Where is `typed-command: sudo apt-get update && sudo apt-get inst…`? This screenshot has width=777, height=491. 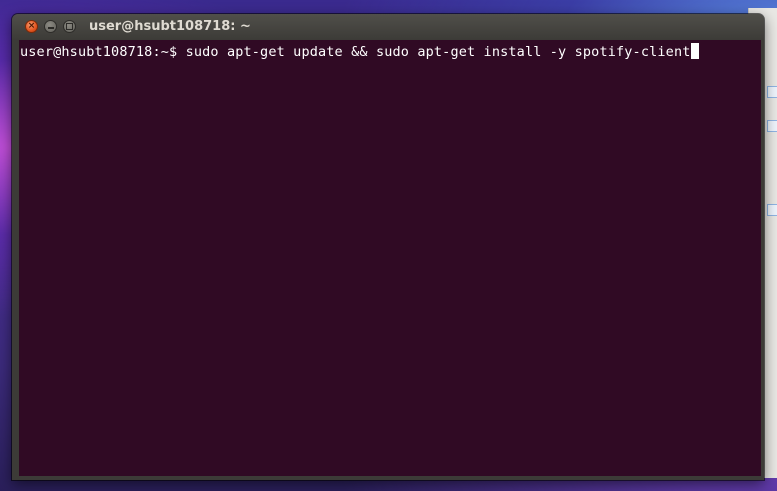 typed-command: sudo apt-get update && sudo apt-get inst… is located at coordinates (438, 52).